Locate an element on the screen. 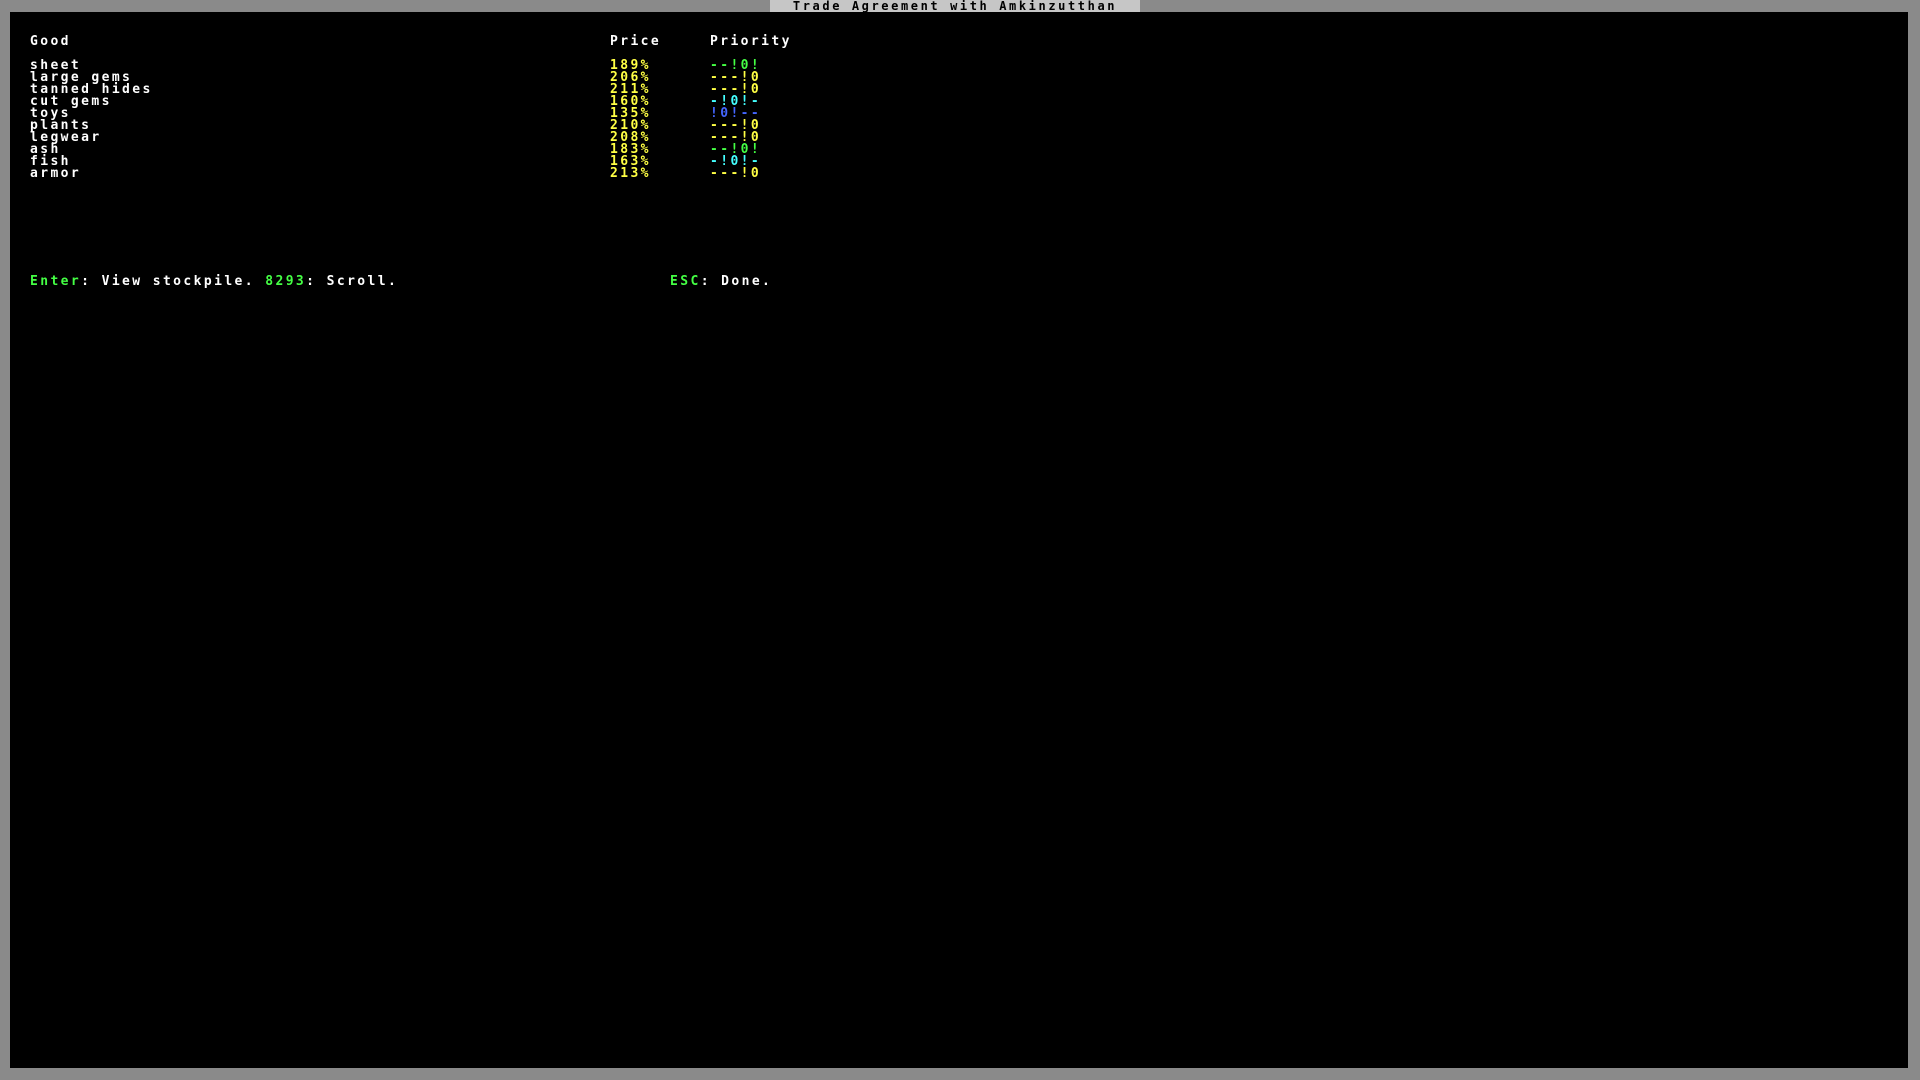 Image resolution: width=1920 pixels, height=1080 pixels. good-priority: ---!0 is located at coordinates (735, 173).